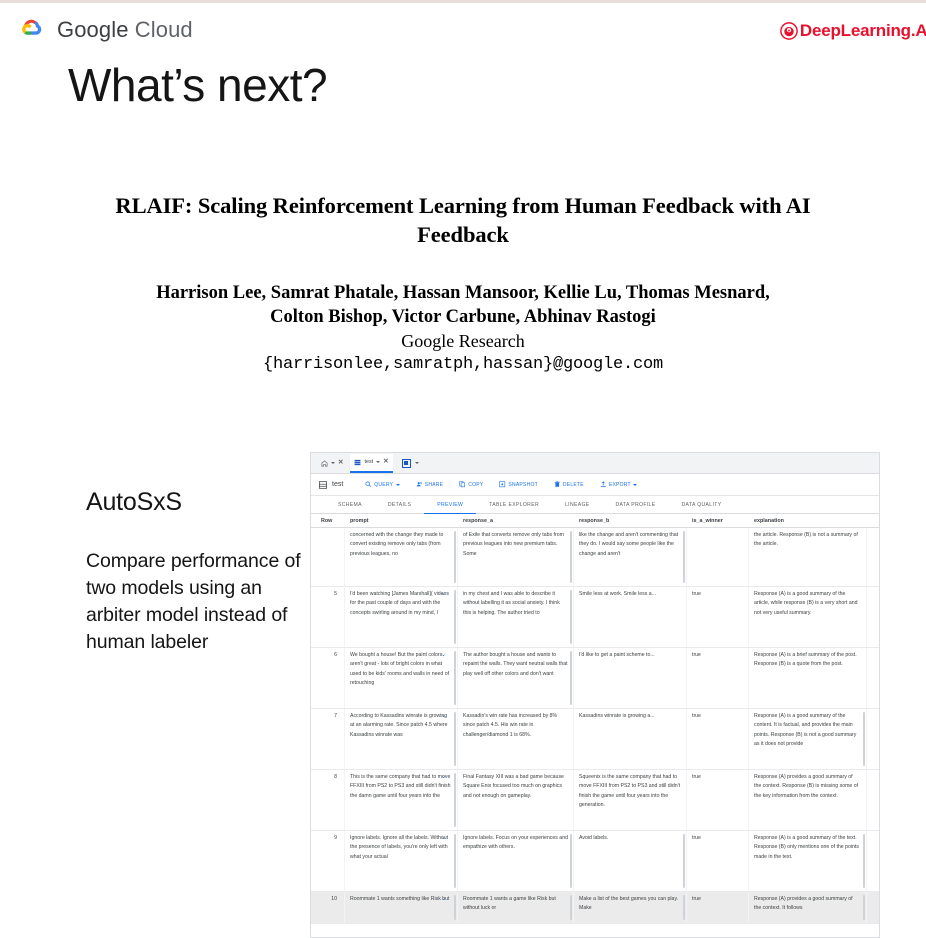  What do you see at coordinates (702, 505) in the screenshot?
I see `tab-data-quality: DATA QUALITY` at bounding box center [702, 505].